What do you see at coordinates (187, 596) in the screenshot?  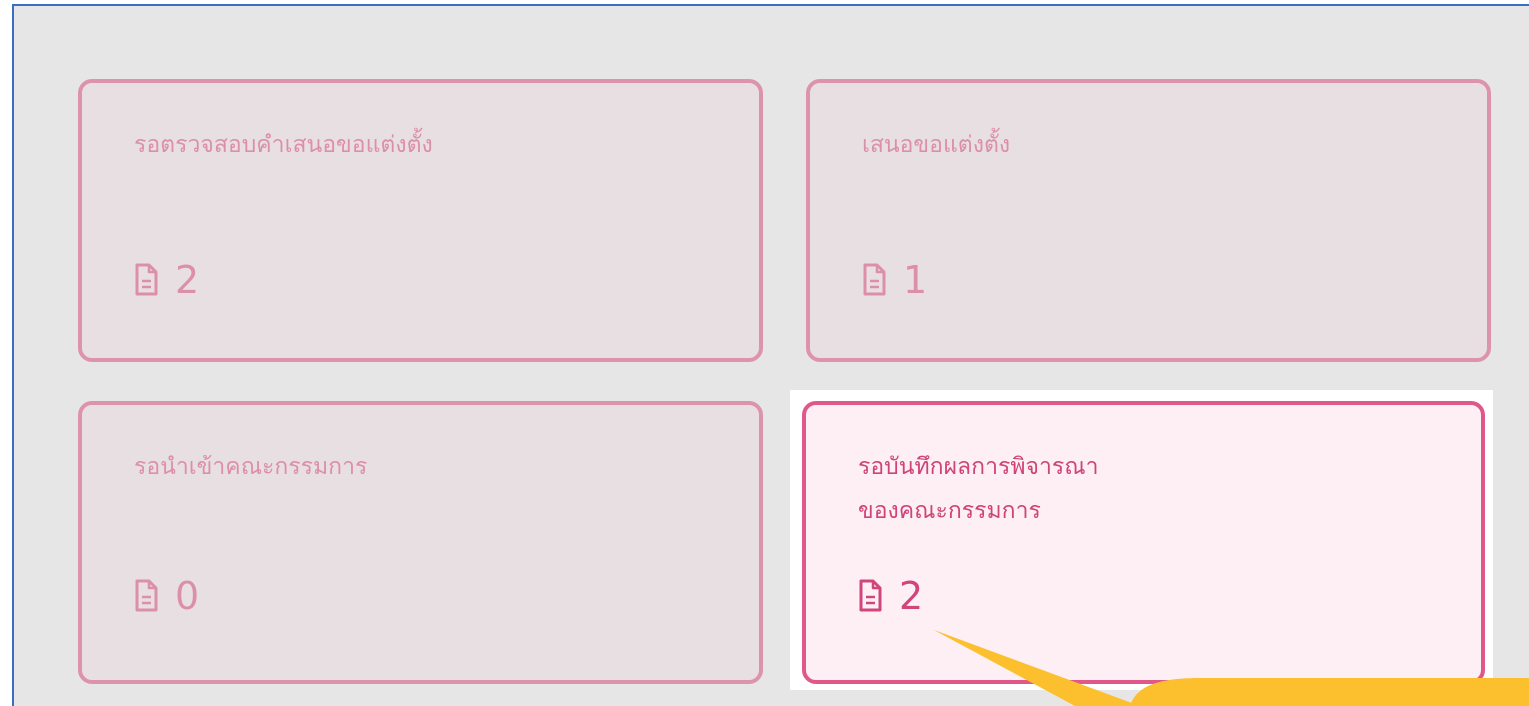 I see `card-count: 0` at bounding box center [187, 596].